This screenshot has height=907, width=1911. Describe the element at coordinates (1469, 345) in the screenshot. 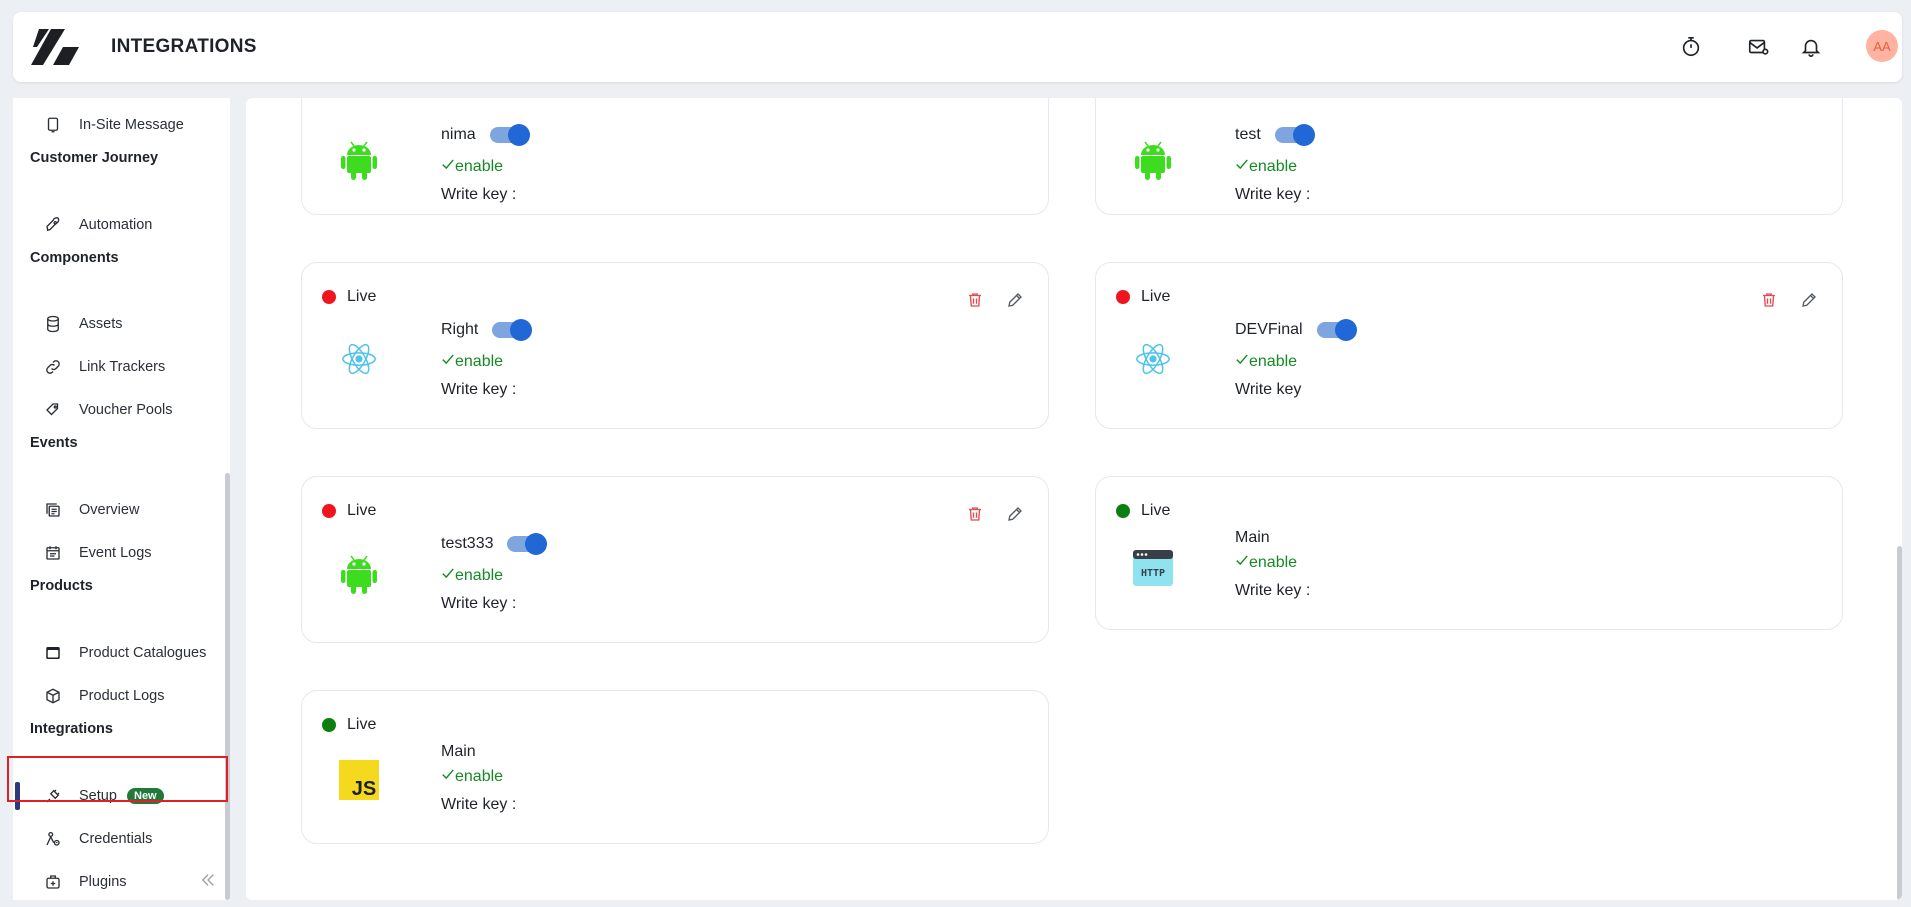

I see `integration-card: Live DEVFinal enable Write key` at that location.